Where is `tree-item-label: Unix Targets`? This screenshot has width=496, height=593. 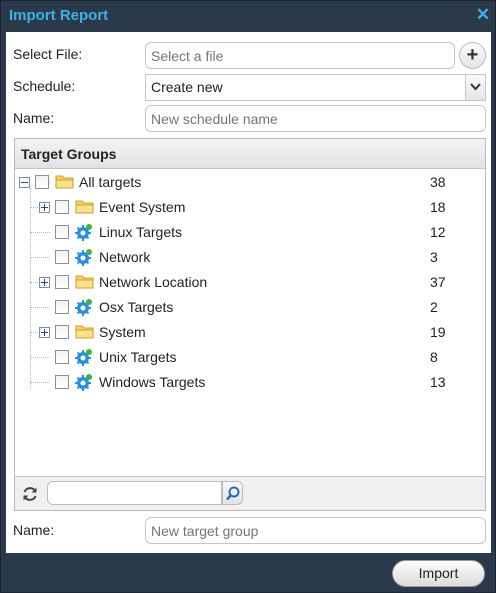 tree-item-label: Unix Targets is located at coordinates (138, 357).